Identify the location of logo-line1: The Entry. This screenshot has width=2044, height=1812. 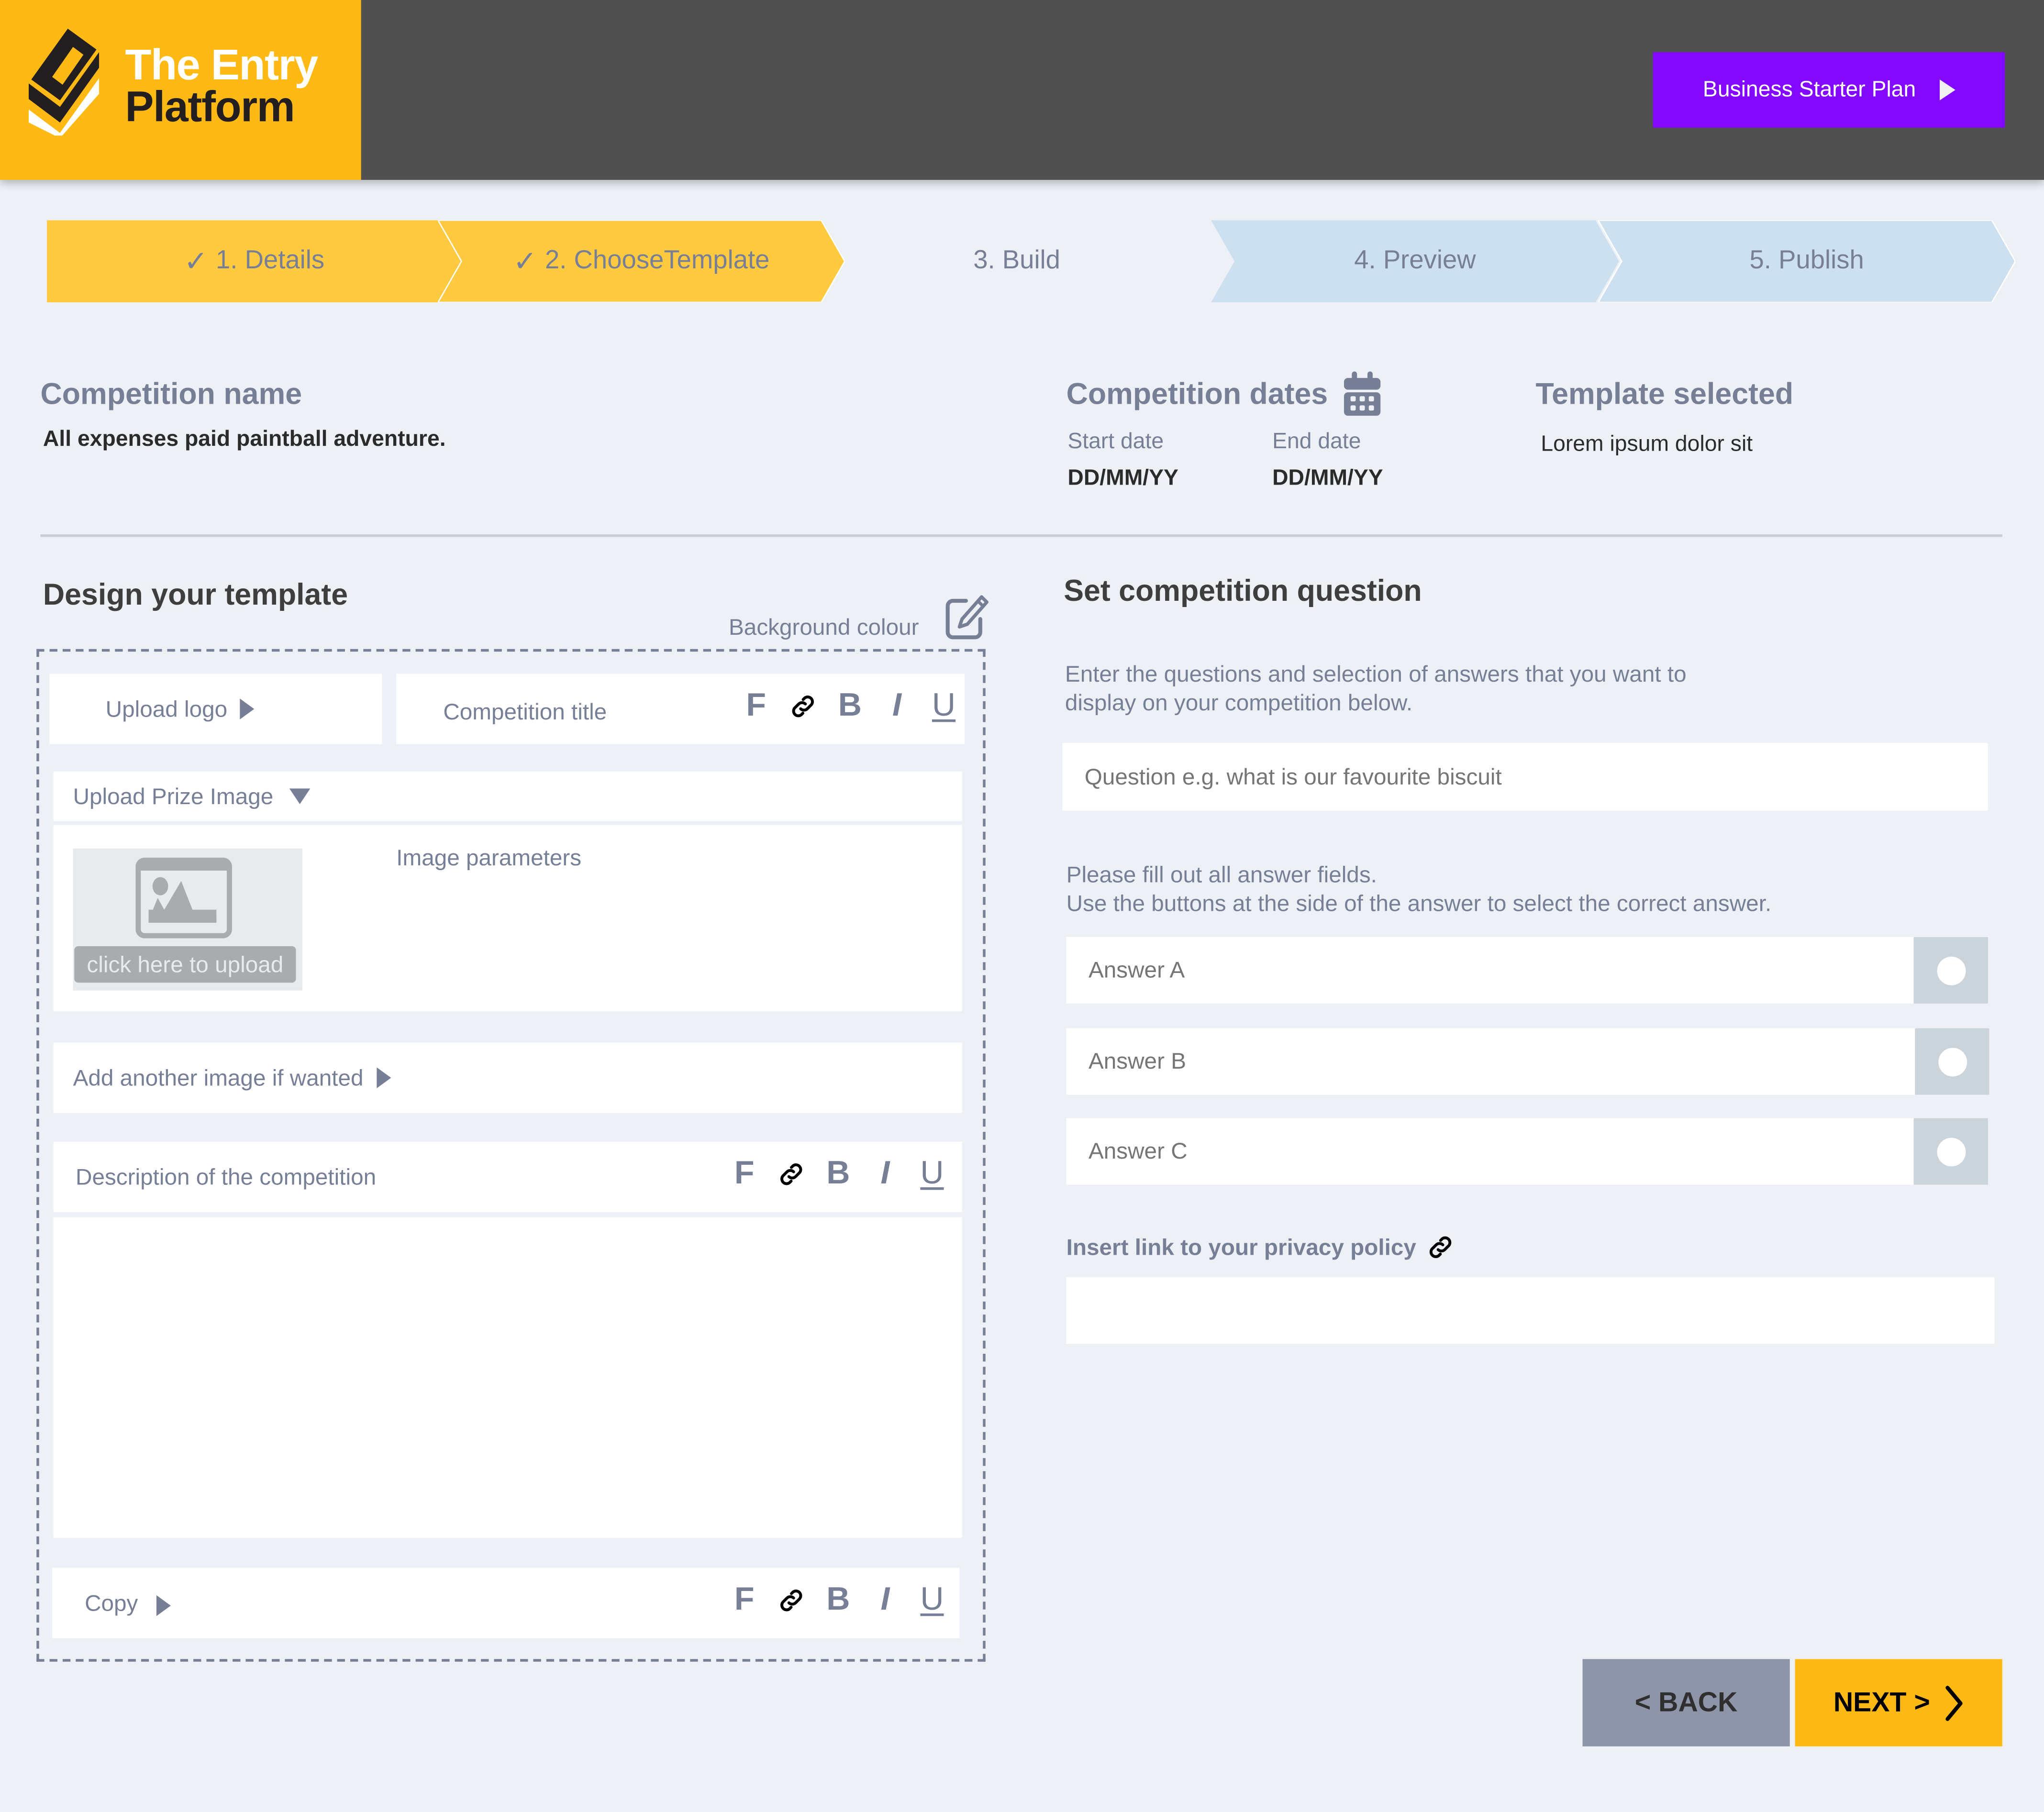
(222, 64).